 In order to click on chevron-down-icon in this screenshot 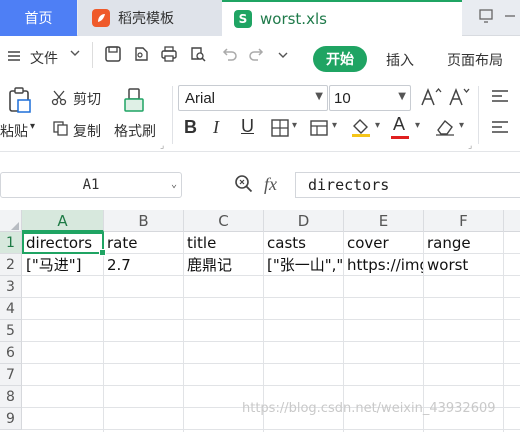, I will do `click(75, 55)`.